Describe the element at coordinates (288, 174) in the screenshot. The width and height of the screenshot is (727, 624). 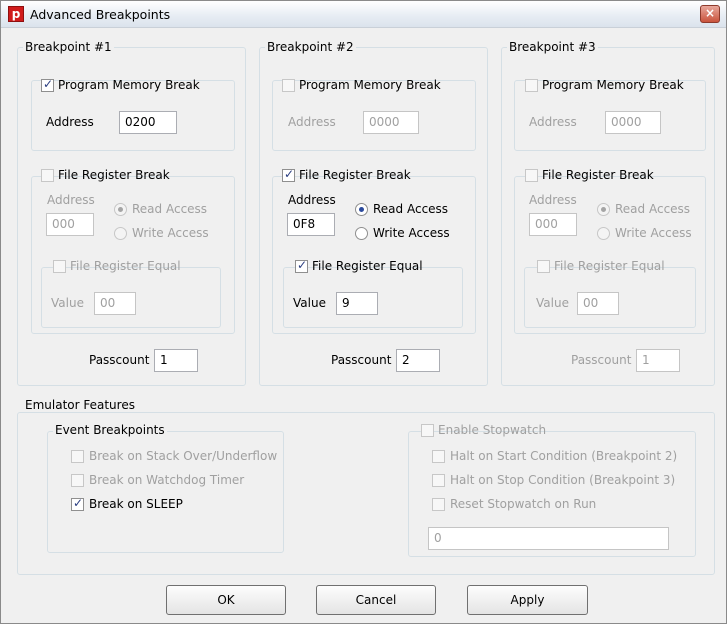
I see `bp2-file-register-checkbox` at that location.